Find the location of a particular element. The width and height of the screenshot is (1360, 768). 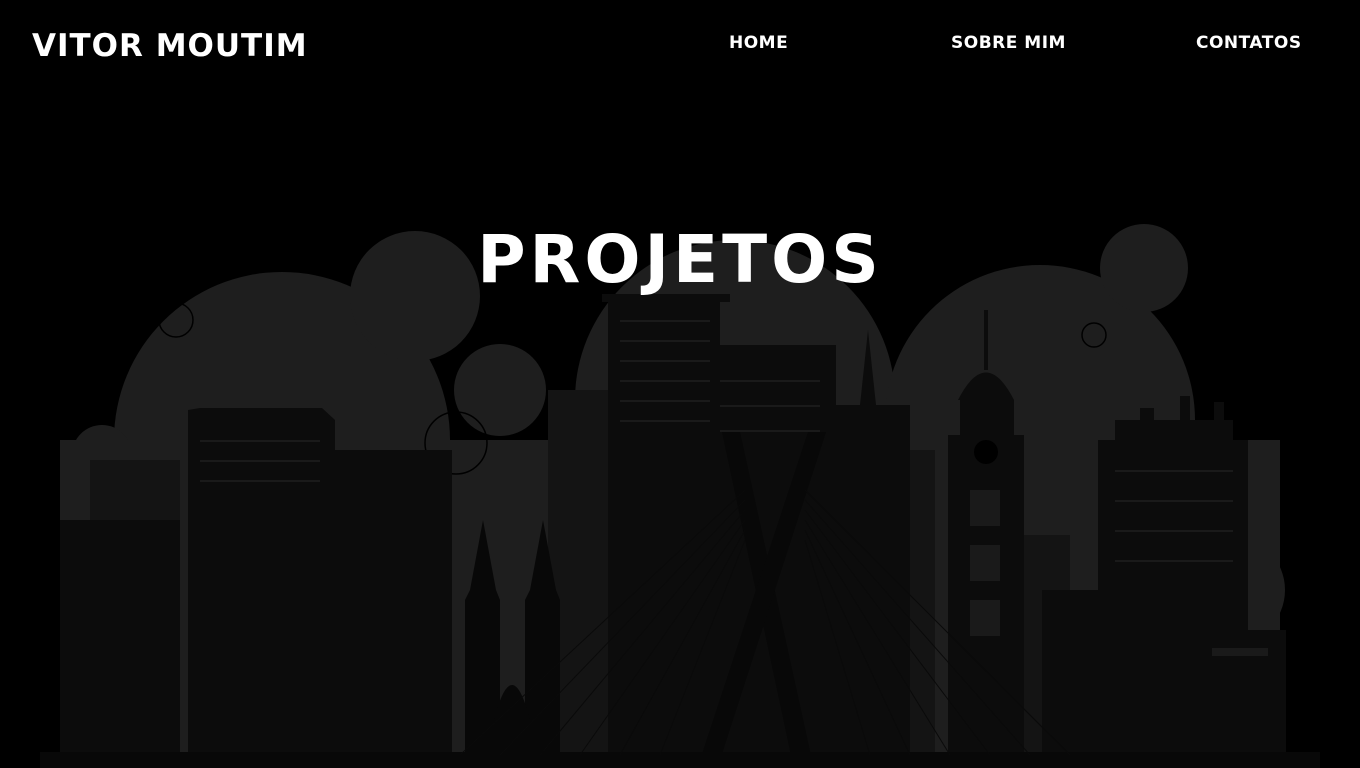

nav-link-home: HOME is located at coordinates (758, 43).